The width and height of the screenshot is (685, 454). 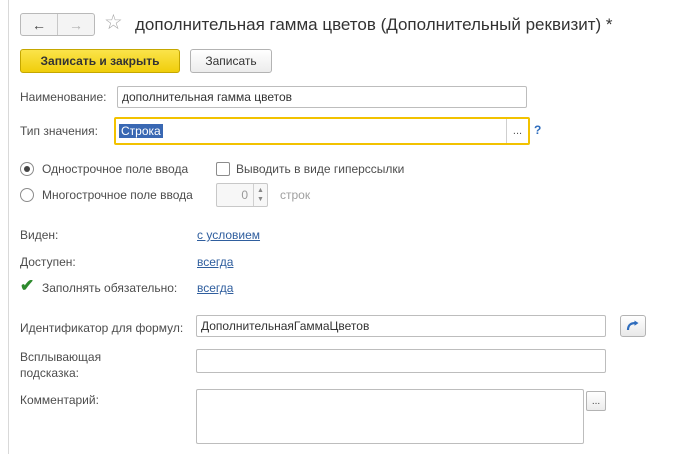 What do you see at coordinates (141, 131) in the screenshot?
I see `type-value: Строка` at bounding box center [141, 131].